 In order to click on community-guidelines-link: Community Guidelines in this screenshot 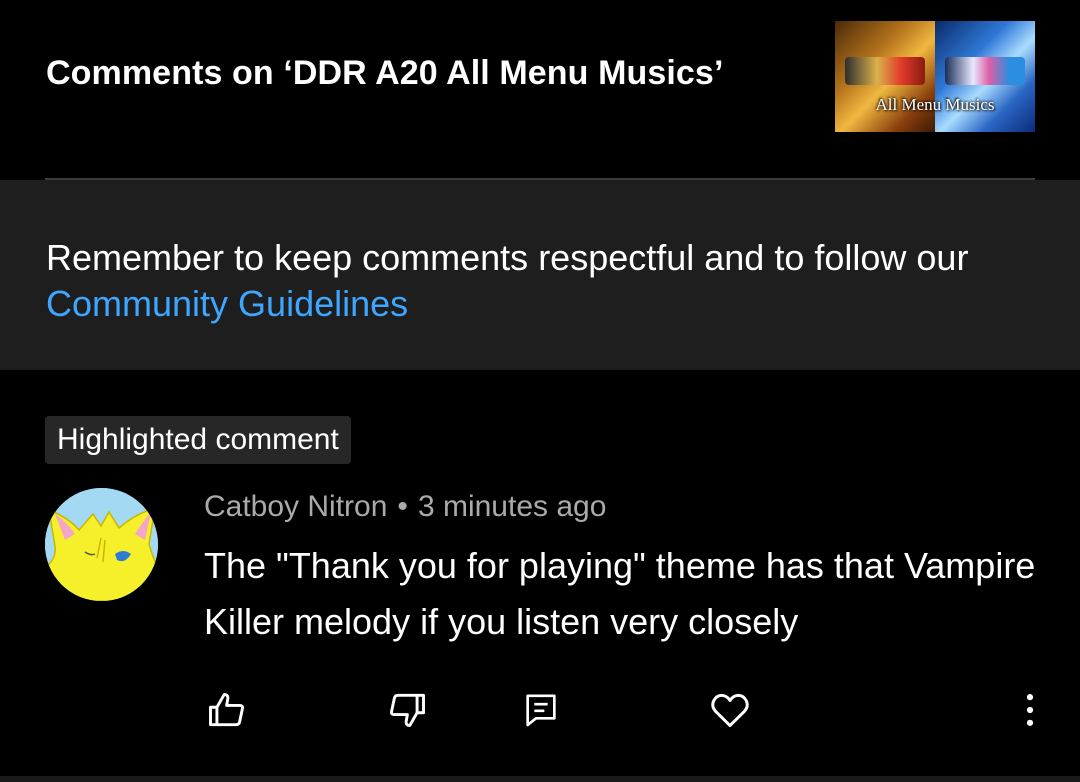, I will do `click(227, 303)`.